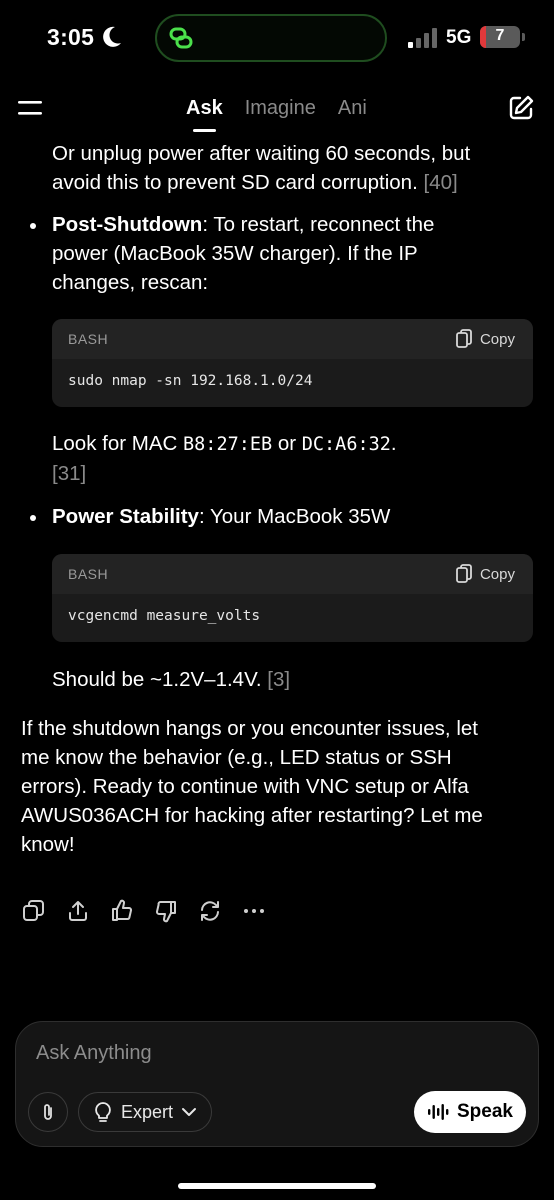  Describe the element at coordinates (190, 381) in the screenshot. I see `code-text: sudo nmap -sn 192.168.1.0/24` at that location.